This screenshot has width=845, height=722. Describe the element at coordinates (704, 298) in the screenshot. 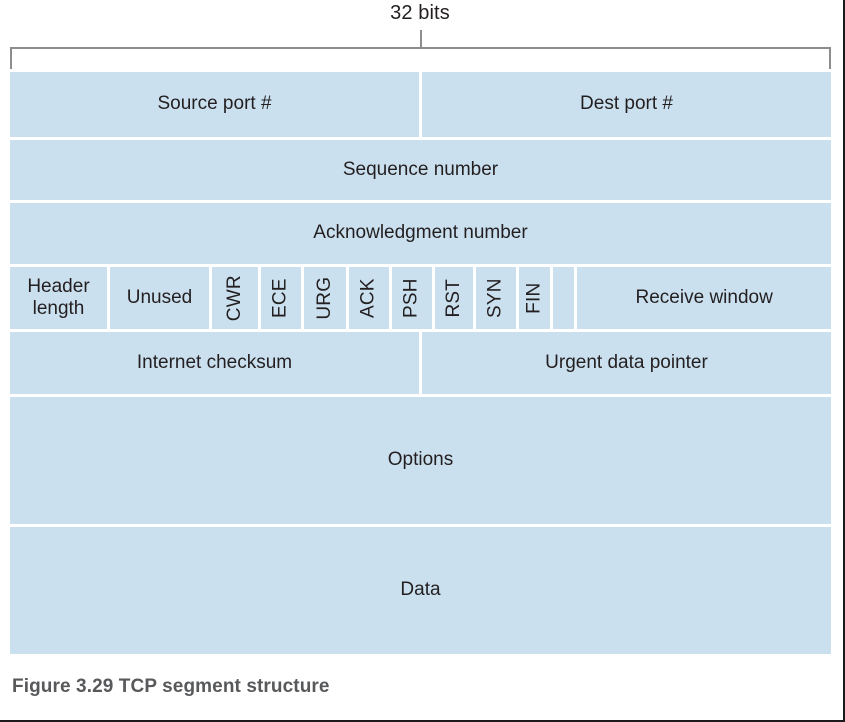

I see `field-receive-window: Receive window` at that location.